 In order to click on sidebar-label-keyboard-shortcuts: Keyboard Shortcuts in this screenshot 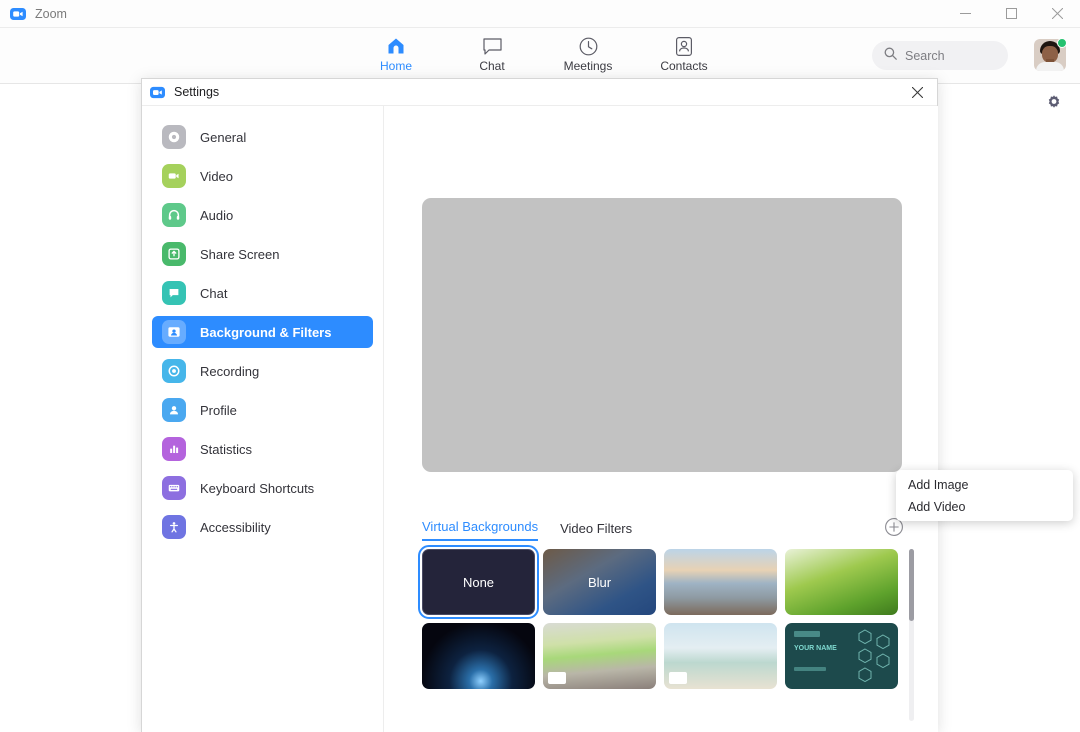, I will do `click(257, 488)`.